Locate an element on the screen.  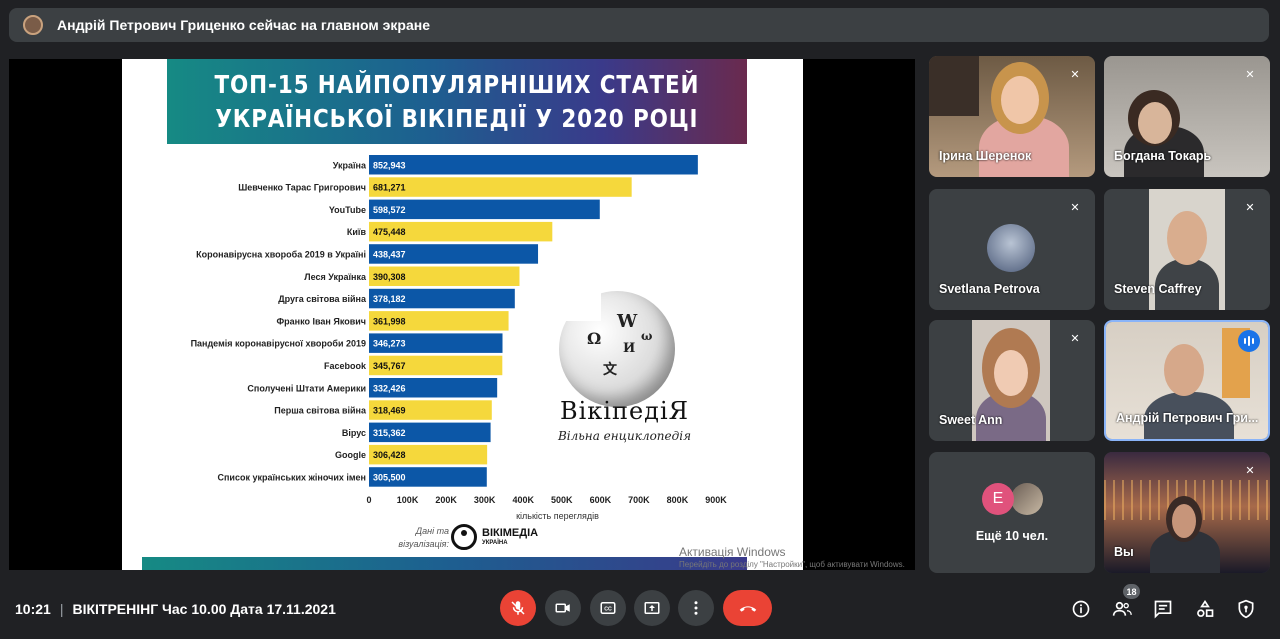
participant-name: Богдана Токарь is located at coordinates (1163, 156).